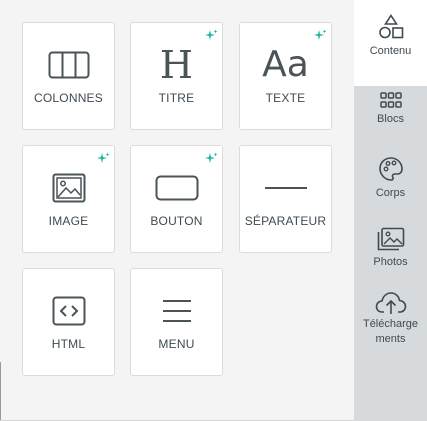 The image size is (427, 421). What do you see at coordinates (176, 311) in the screenshot?
I see `menu-icon` at bounding box center [176, 311].